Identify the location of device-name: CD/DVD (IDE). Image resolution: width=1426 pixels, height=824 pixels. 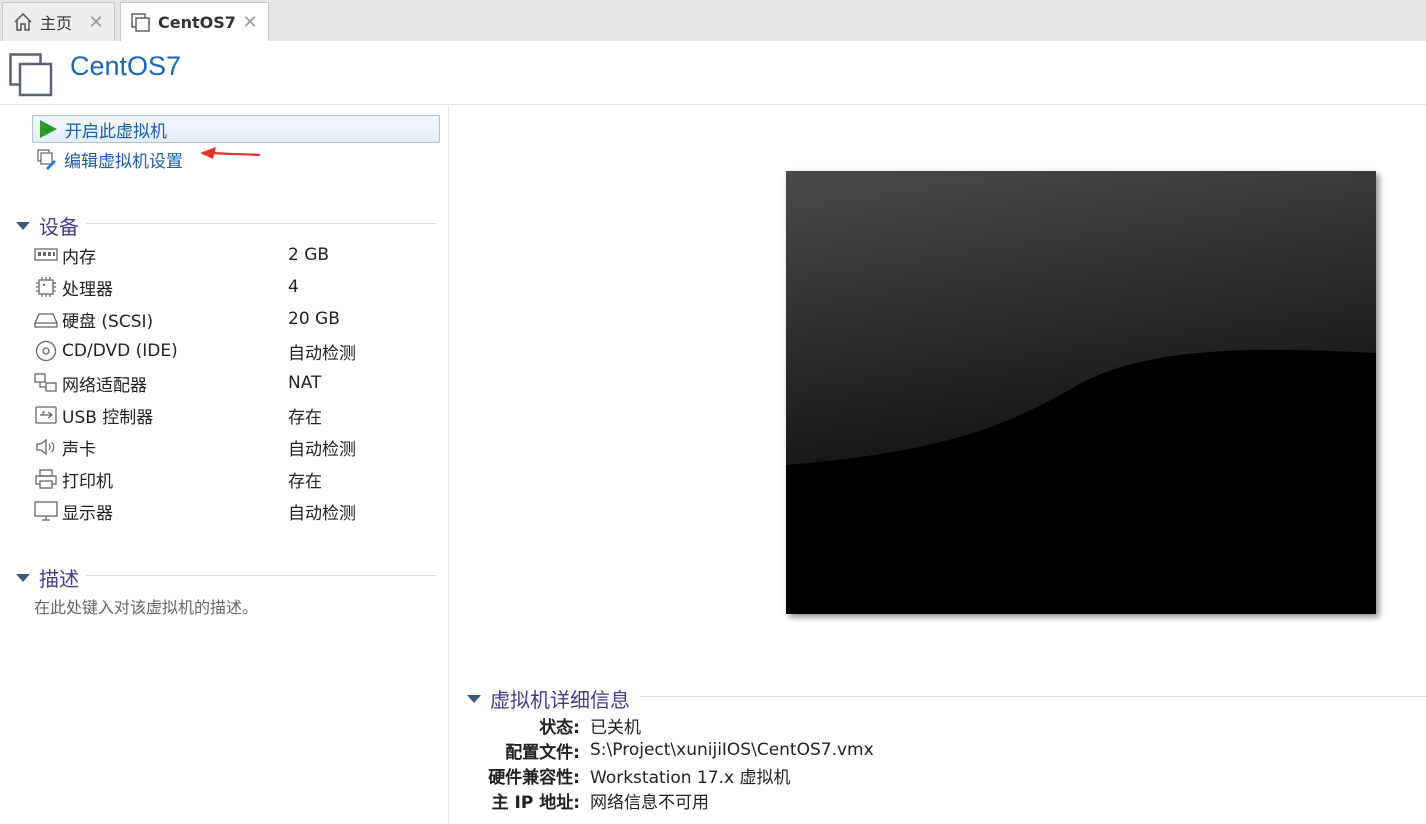
(120, 351).